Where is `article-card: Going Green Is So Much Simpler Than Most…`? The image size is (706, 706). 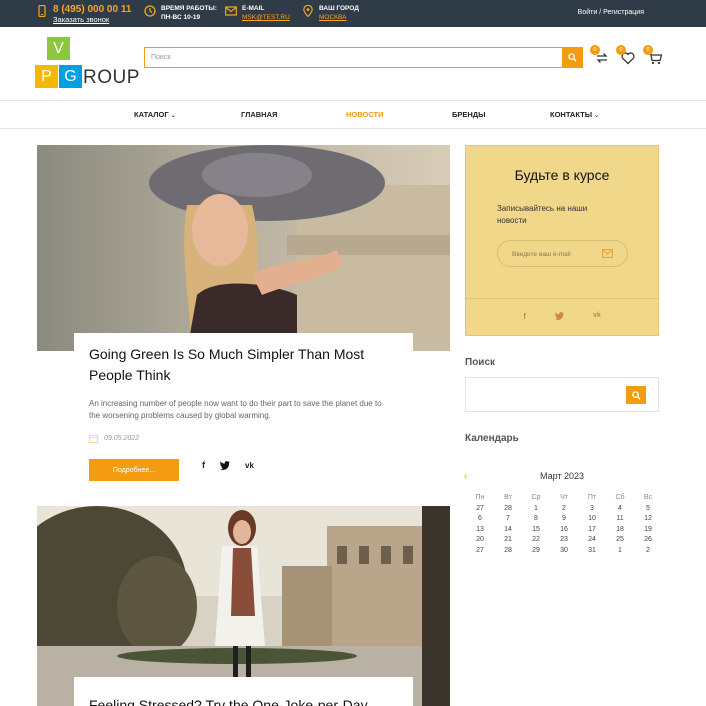
article-card: Going Green Is So Much Simpler Than Most… is located at coordinates (243, 406).